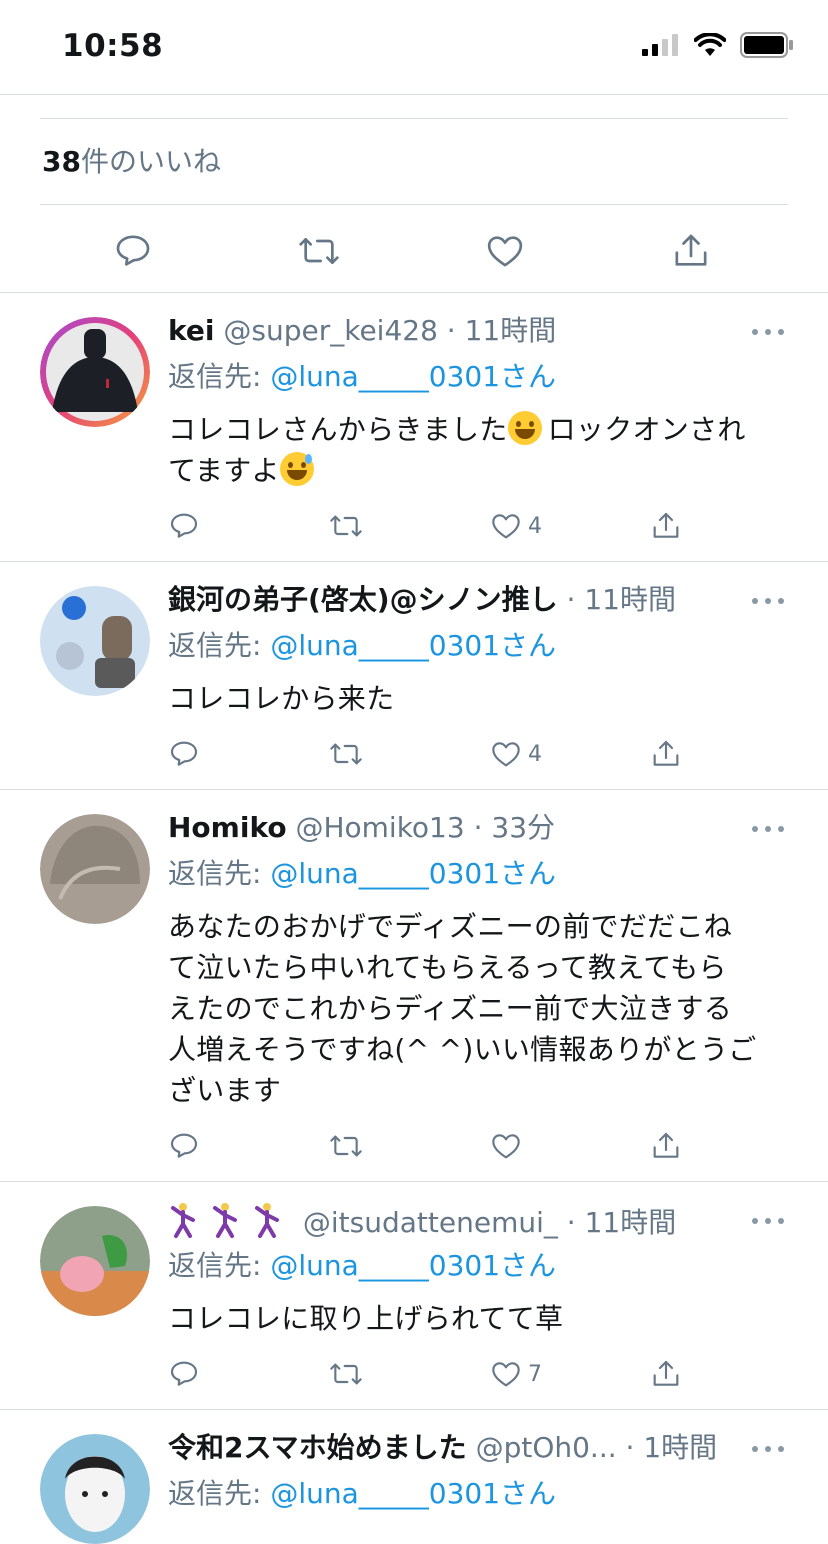 Image resolution: width=828 pixels, height=1544 pixels. Describe the element at coordinates (296, 469) in the screenshot. I see `grinning-sweat-emoji-icon` at that location.